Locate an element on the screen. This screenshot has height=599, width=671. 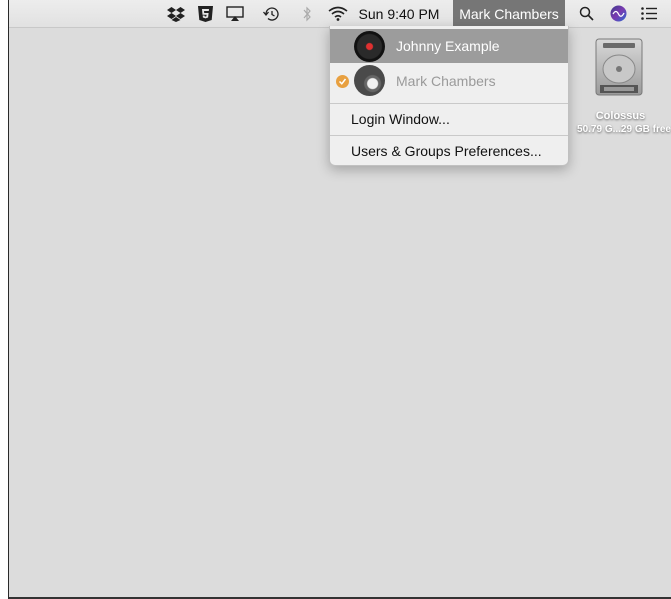
bluetooth-icon is located at coordinates (307, 13).